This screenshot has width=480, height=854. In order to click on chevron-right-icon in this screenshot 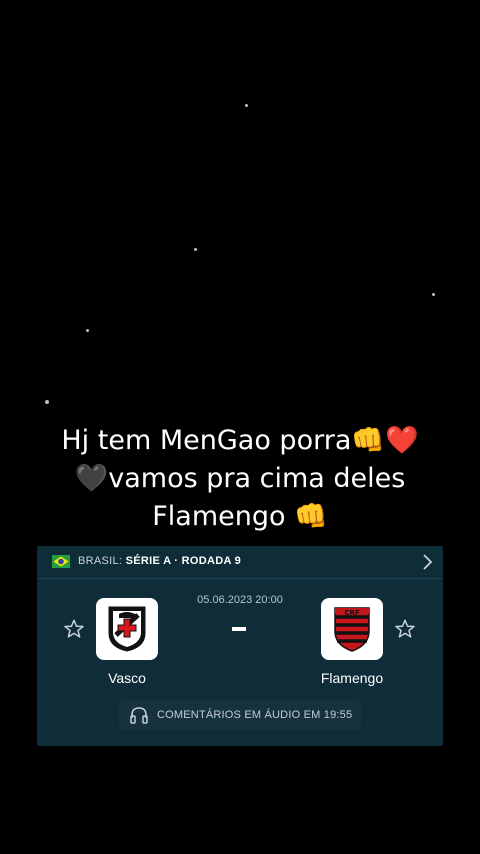, I will do `click(427, 562)`.